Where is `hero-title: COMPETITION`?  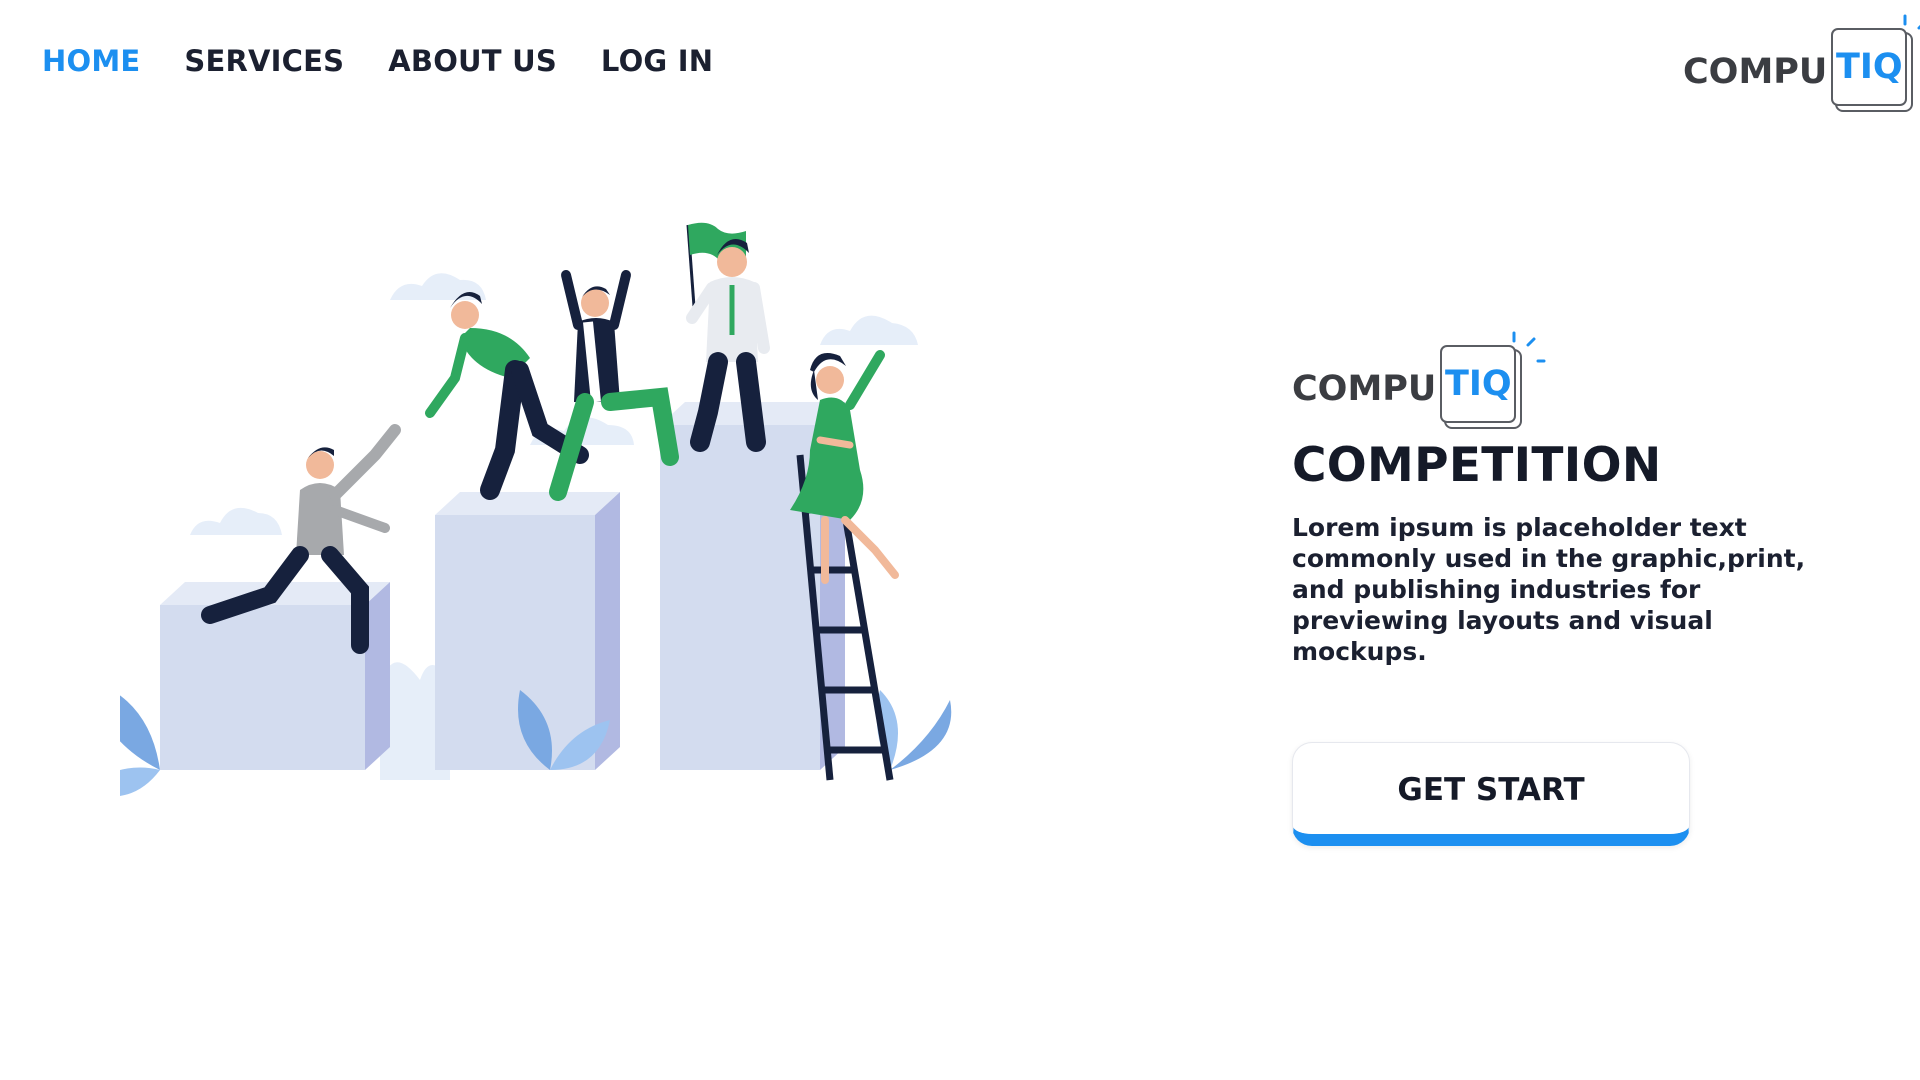 hero-title: COMPETITION is located at coordinates (1477, 465).